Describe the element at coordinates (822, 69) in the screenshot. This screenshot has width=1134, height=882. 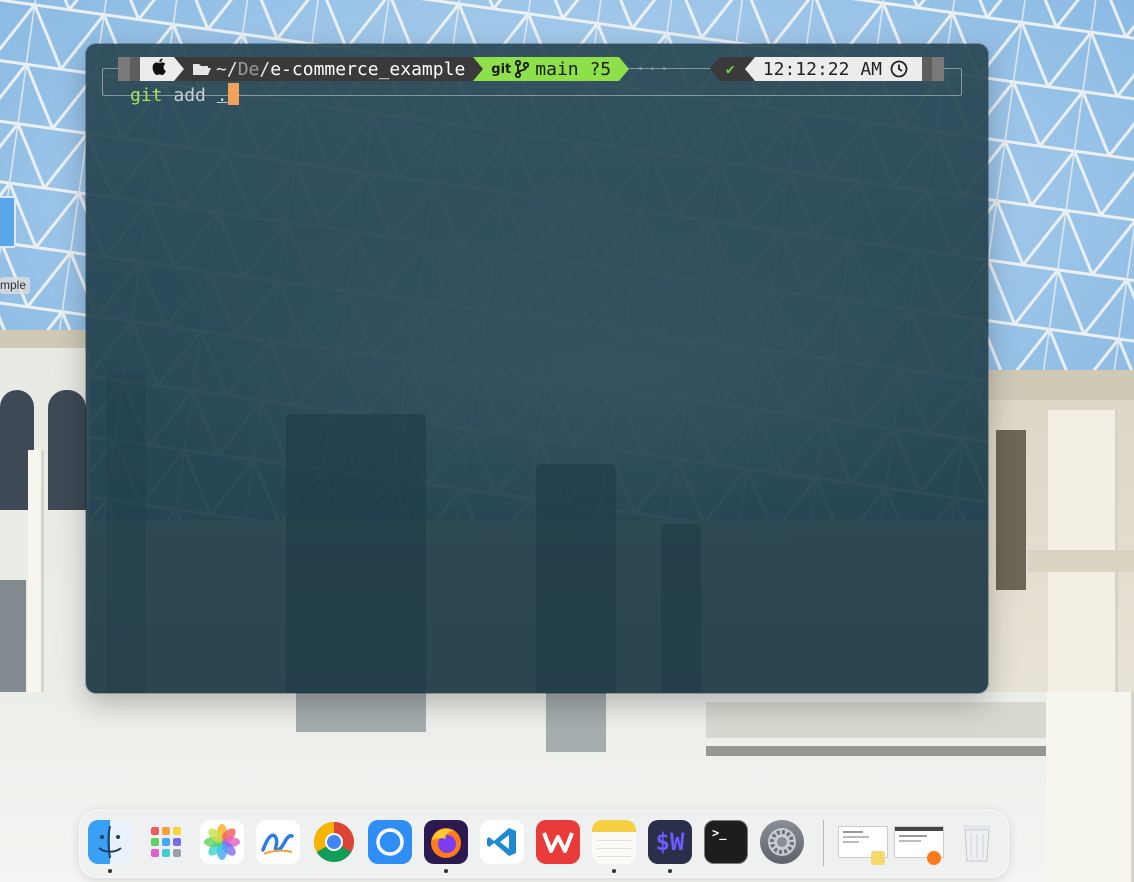
I see `prompt-time: 12:12:22 AM` at that location.